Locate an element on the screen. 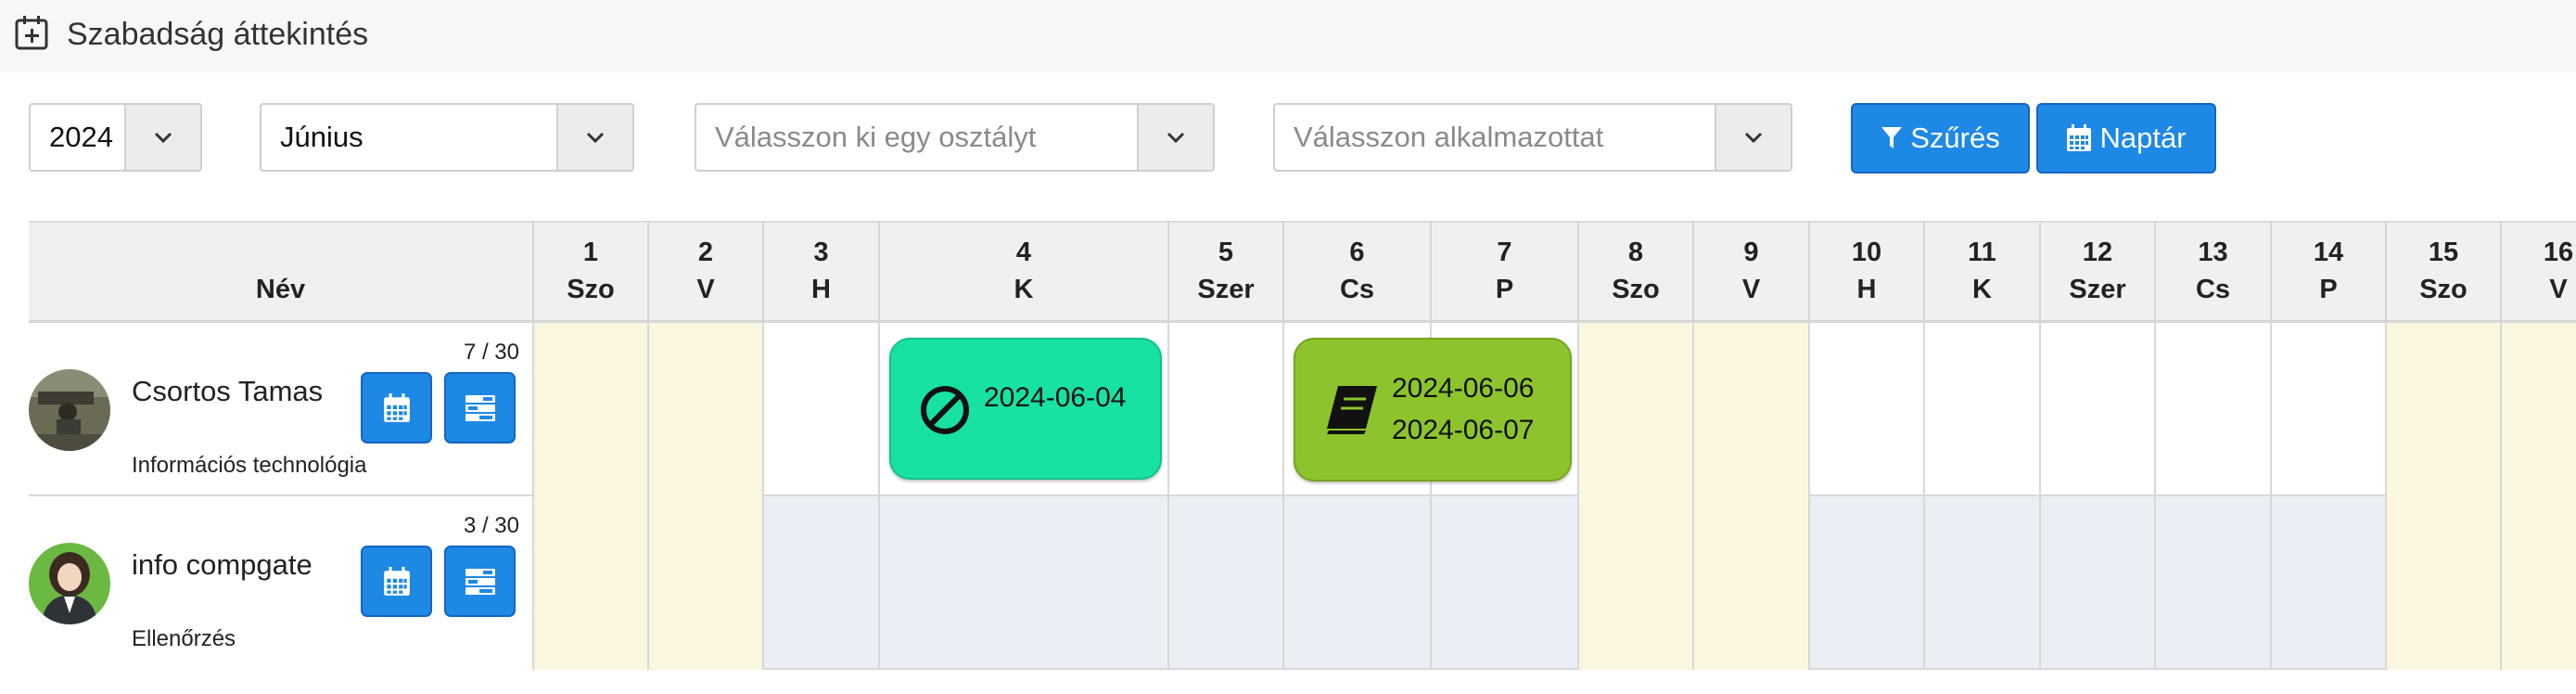  employee-cell: info compgate Ellenőrzés 3 / 30 is located at coordinates (281, 583).